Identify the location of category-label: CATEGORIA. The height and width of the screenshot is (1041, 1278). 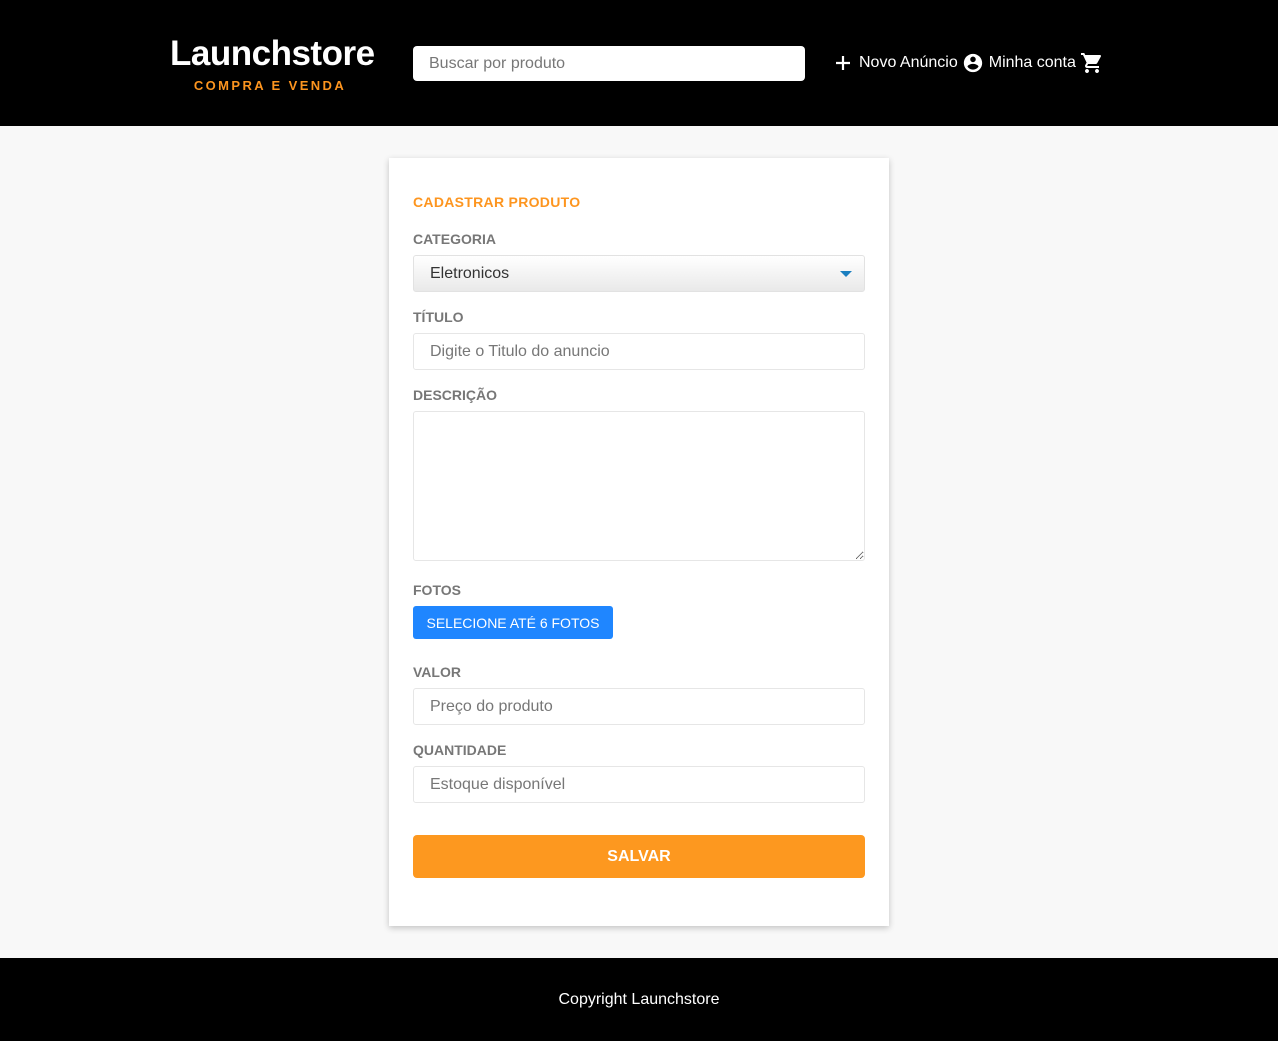
(454, 239).